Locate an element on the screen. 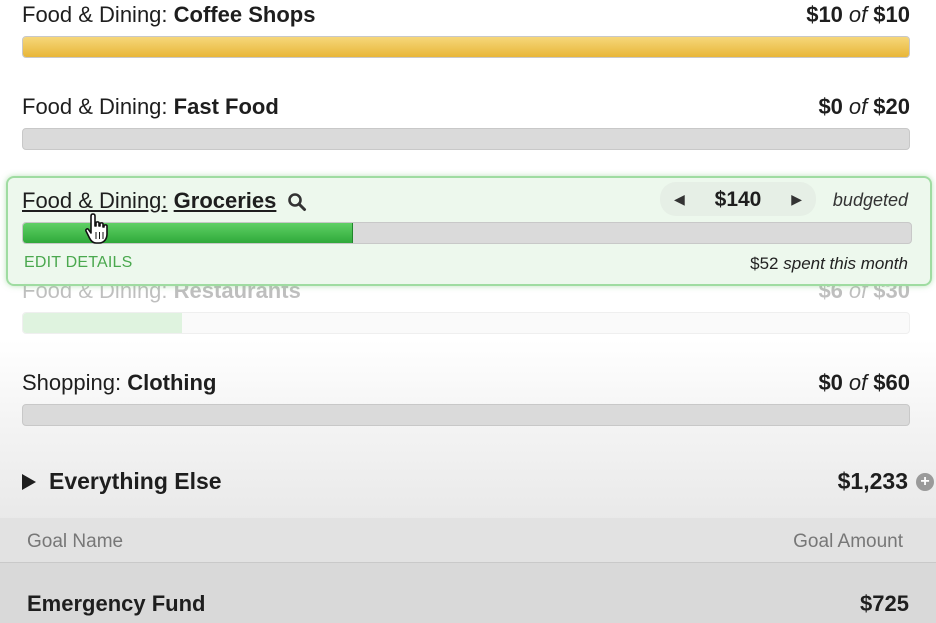 The height and width of the screenshot is (623, 936). everything-else-section: Everything Else $1,233 + is located at coordinates (479, 483).